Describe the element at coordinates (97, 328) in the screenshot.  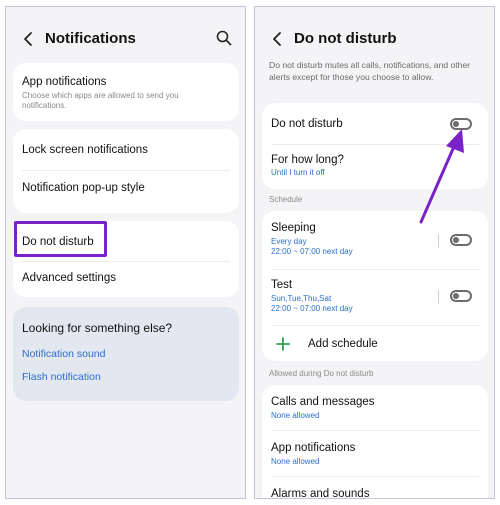
I see `suggestions-heading: Looking for something else?` at that location.